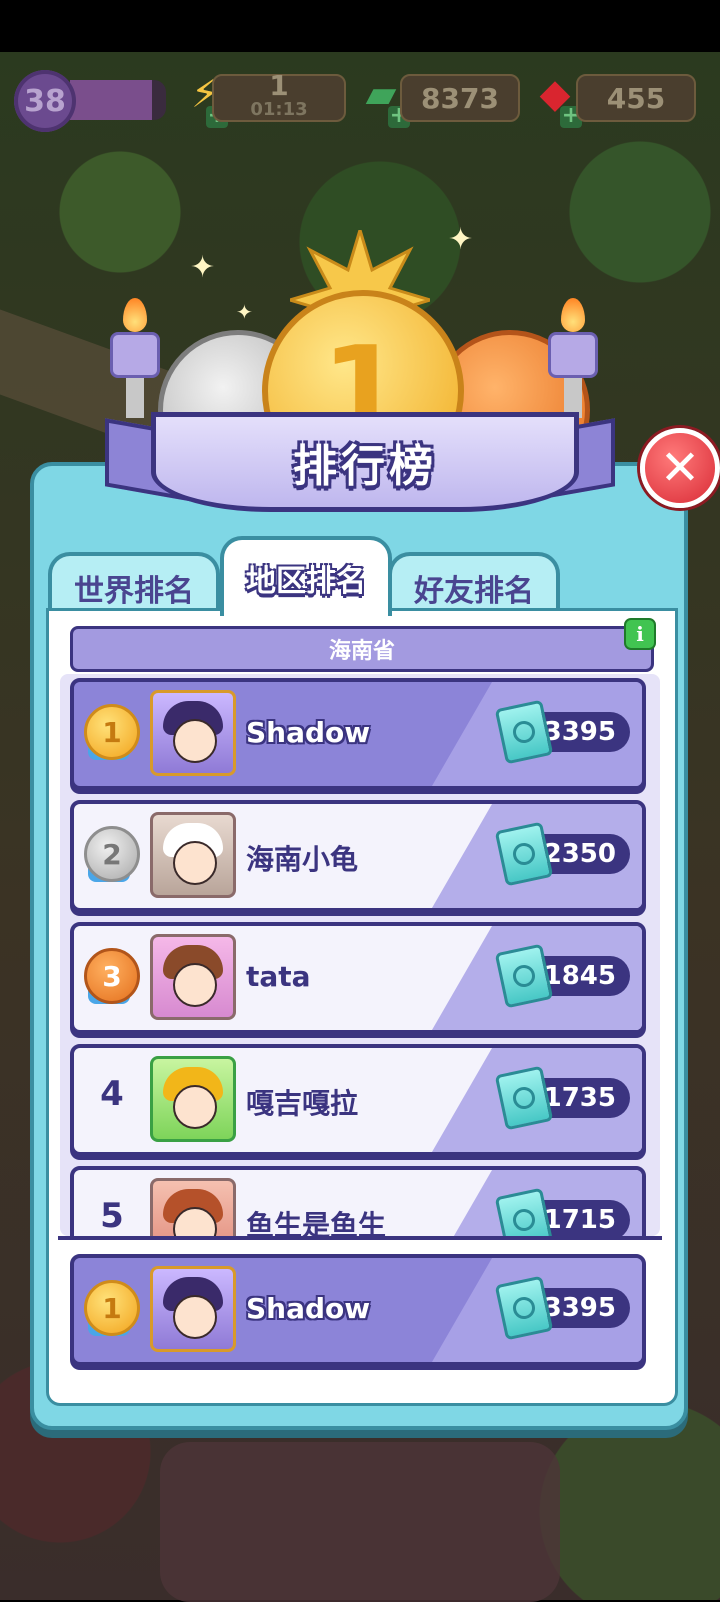 This screenshot has height=1602, width=720. What do you see at coordinates (111, 100) in the screenshot?
I see `xp-bar-fill` at bounding box center [111, 100].